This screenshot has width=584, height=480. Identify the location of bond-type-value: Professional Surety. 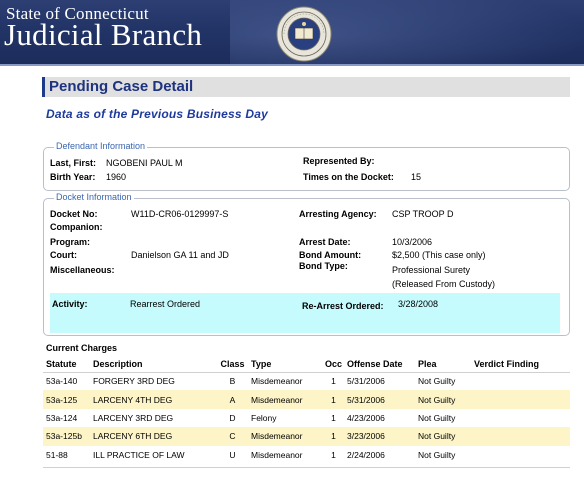
(431, 270).